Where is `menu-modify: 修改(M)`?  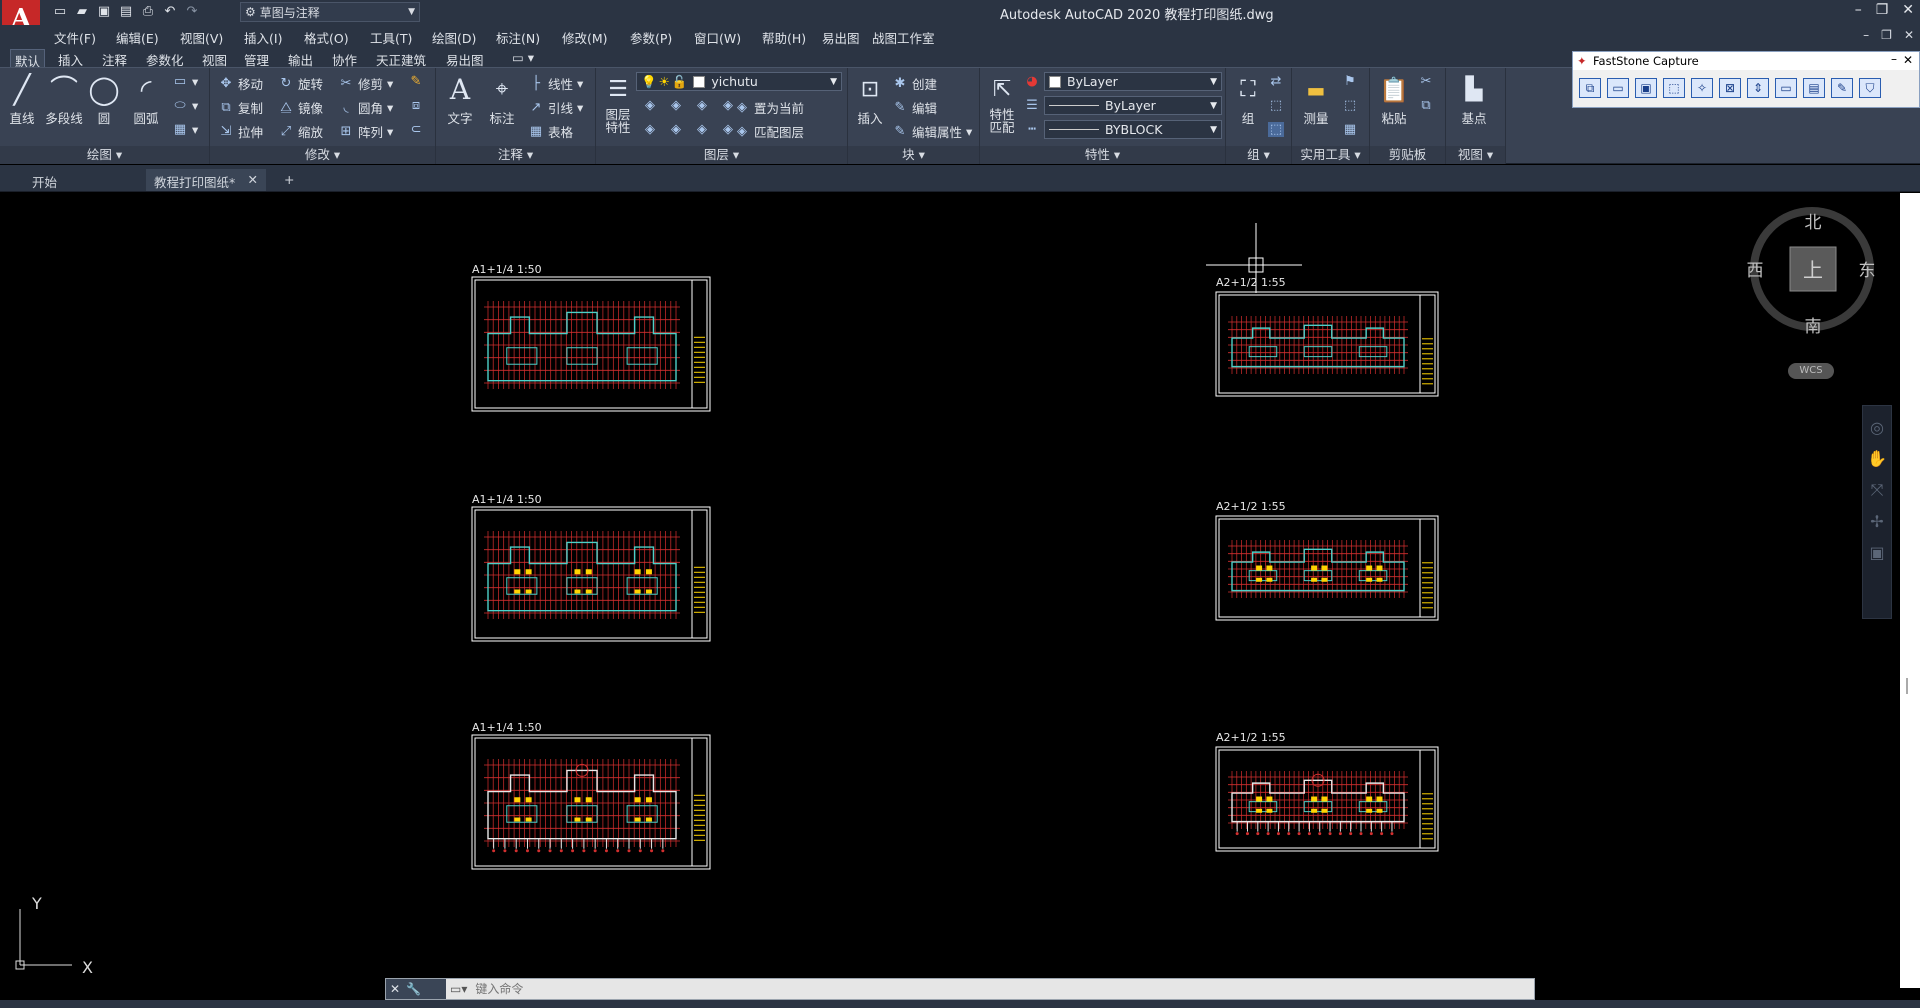 menu-modify: 修改(M) is located at coordinates (585, 37).